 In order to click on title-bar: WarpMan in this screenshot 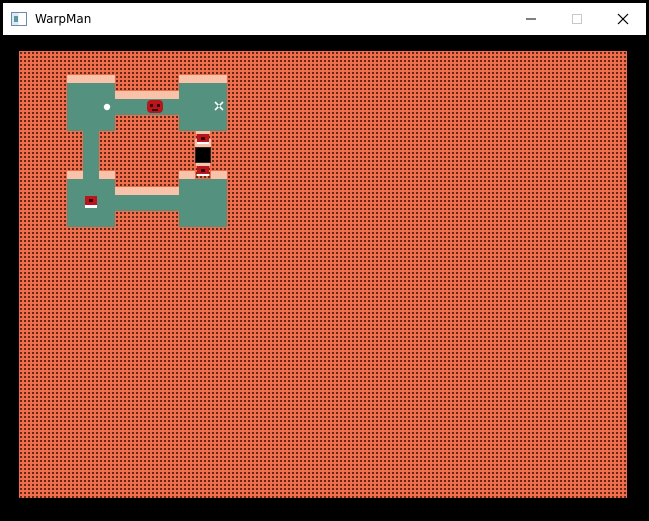, I will do `click(324, 19)`.